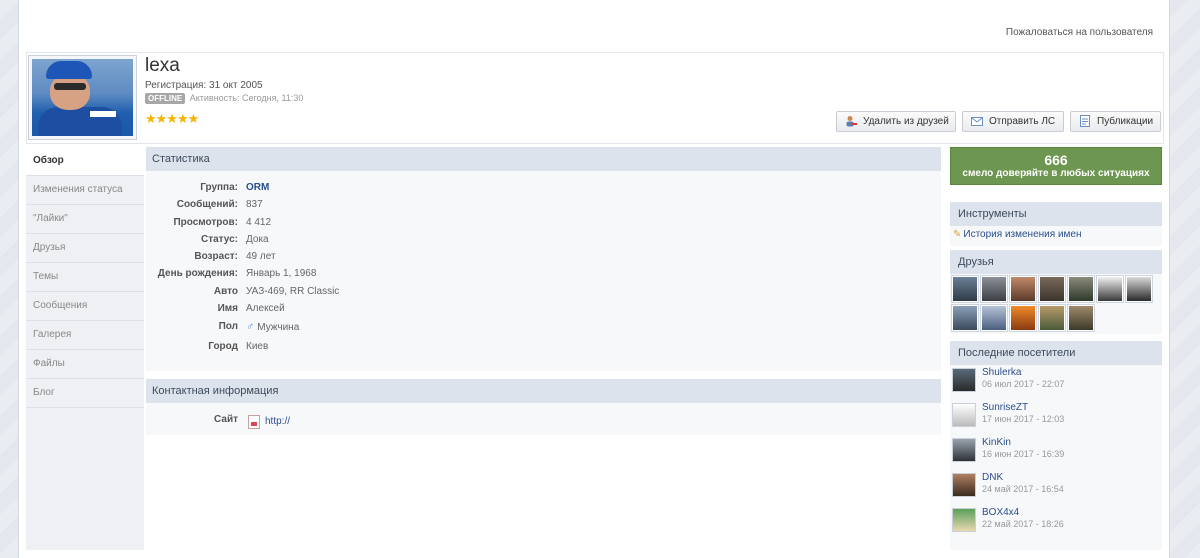 The image size is (1200, 558). I want to click on pencil-icon: ✎, so click(957, 234).